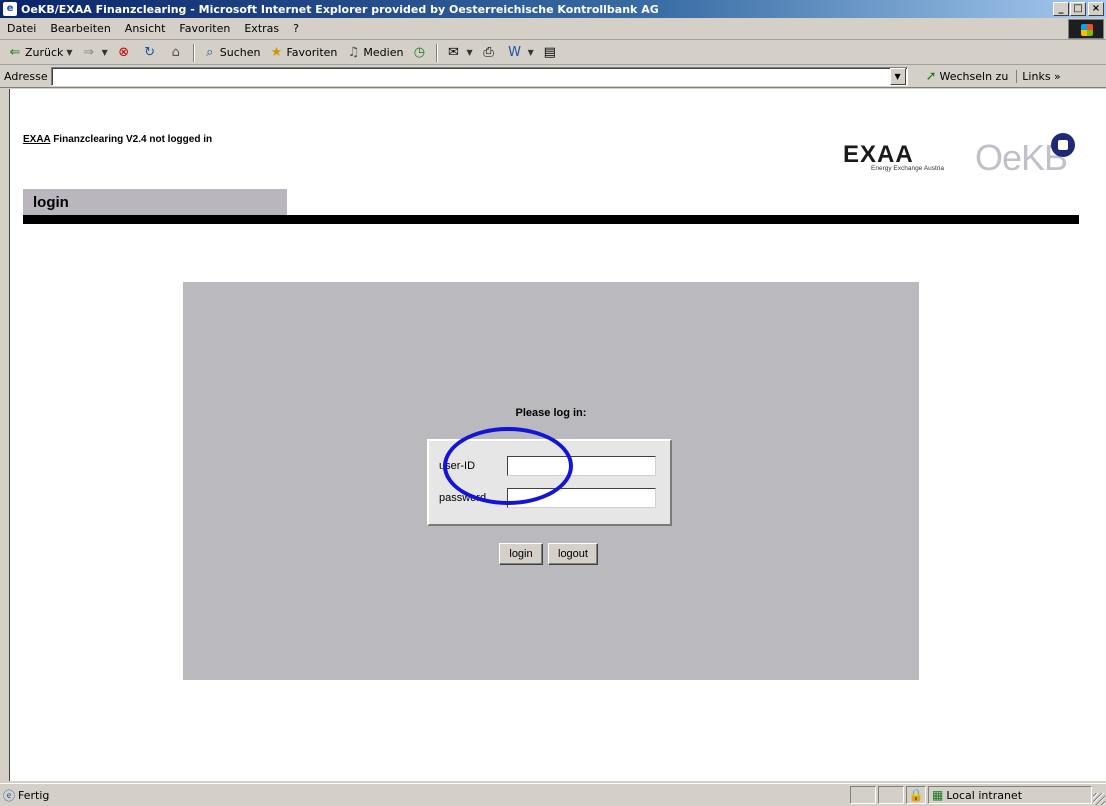  I want to click on search-button: ⌕ Suchen, so click(231, 53).